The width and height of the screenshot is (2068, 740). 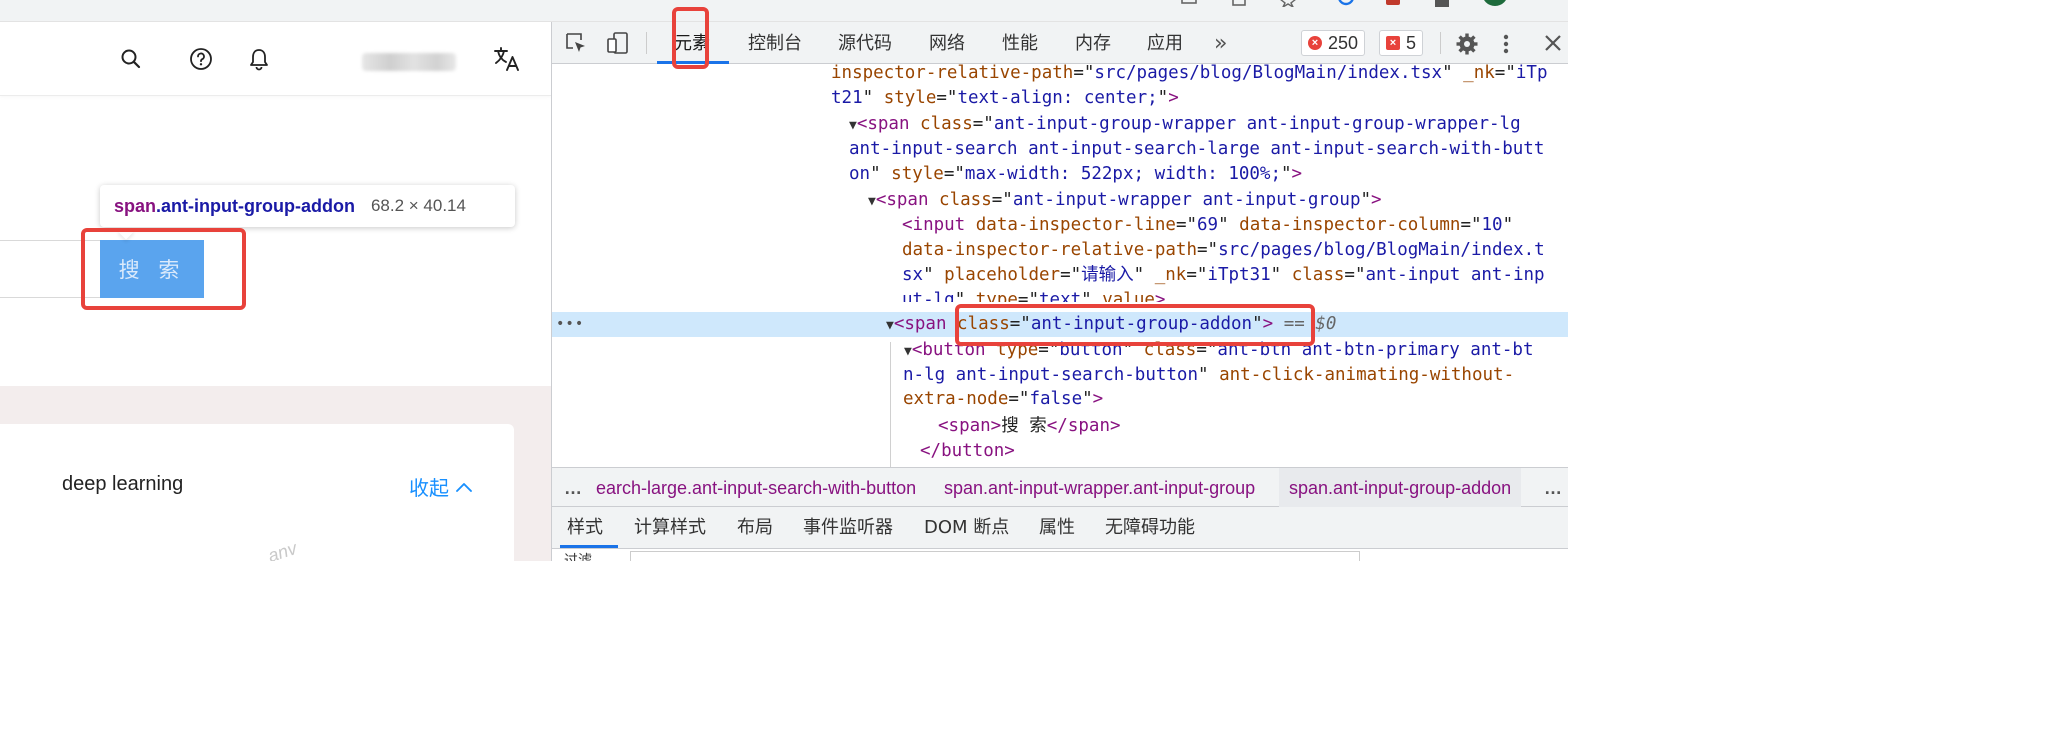 What do you see at coordinates (1442, 3) in the screenshot?
I see `home-icon` at bounding box center [1442, 3].